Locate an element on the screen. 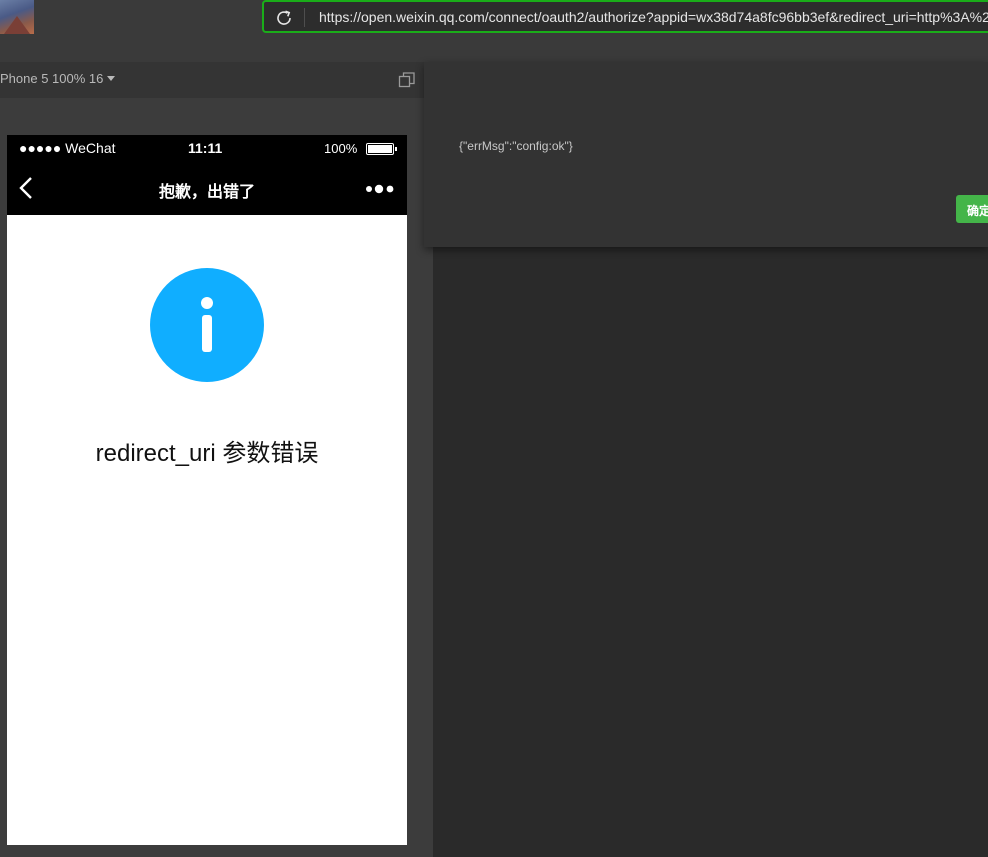 The image size is (988, 857). result-dialog: {"errMsg":"config:ok"} 确定 is located at coordinates (706, 154).